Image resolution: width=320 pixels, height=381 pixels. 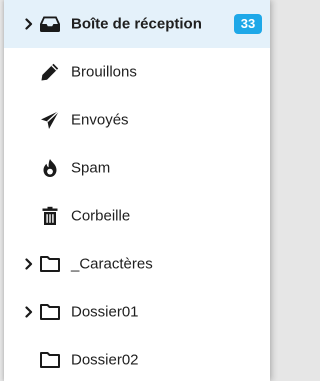 I want to click on folder-label: Spam, so click(x=91, y=168).